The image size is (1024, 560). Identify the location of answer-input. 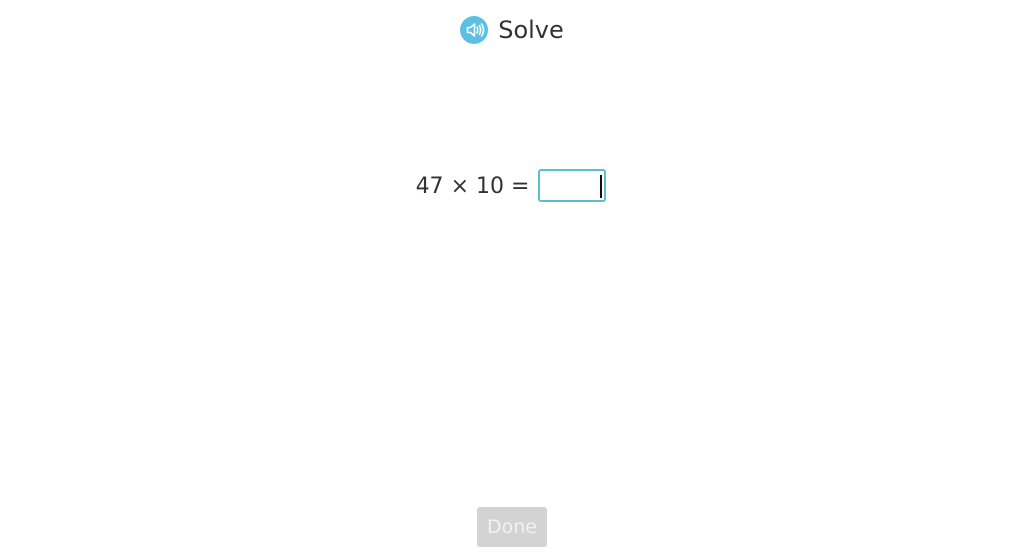
(572, 185).